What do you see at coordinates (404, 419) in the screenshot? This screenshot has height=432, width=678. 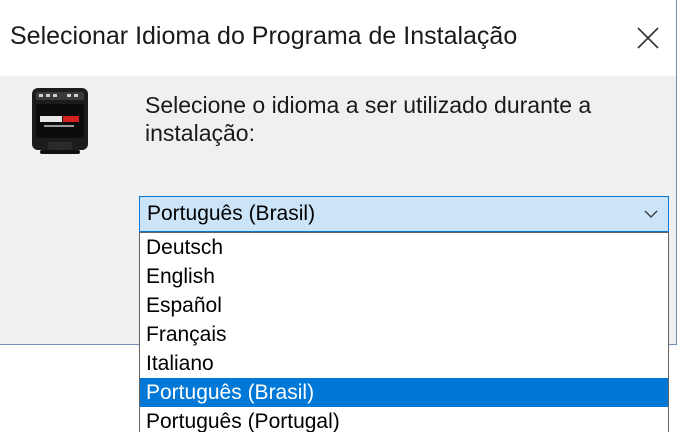 I see `language-option-portugues-portugal: Português (Portugal)` at bounding box center [404, 419].